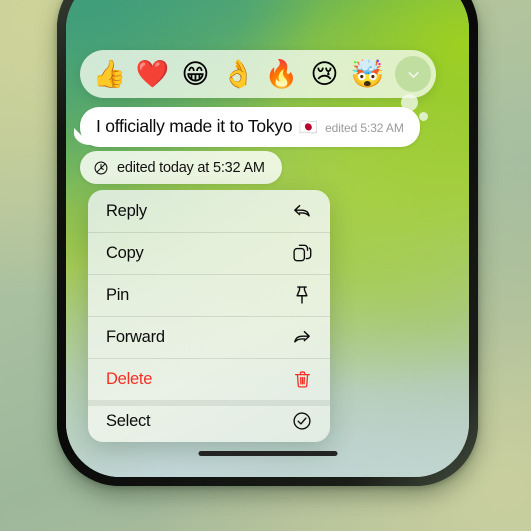  I want to click on reply-arrow-icon, so click(302, 211).